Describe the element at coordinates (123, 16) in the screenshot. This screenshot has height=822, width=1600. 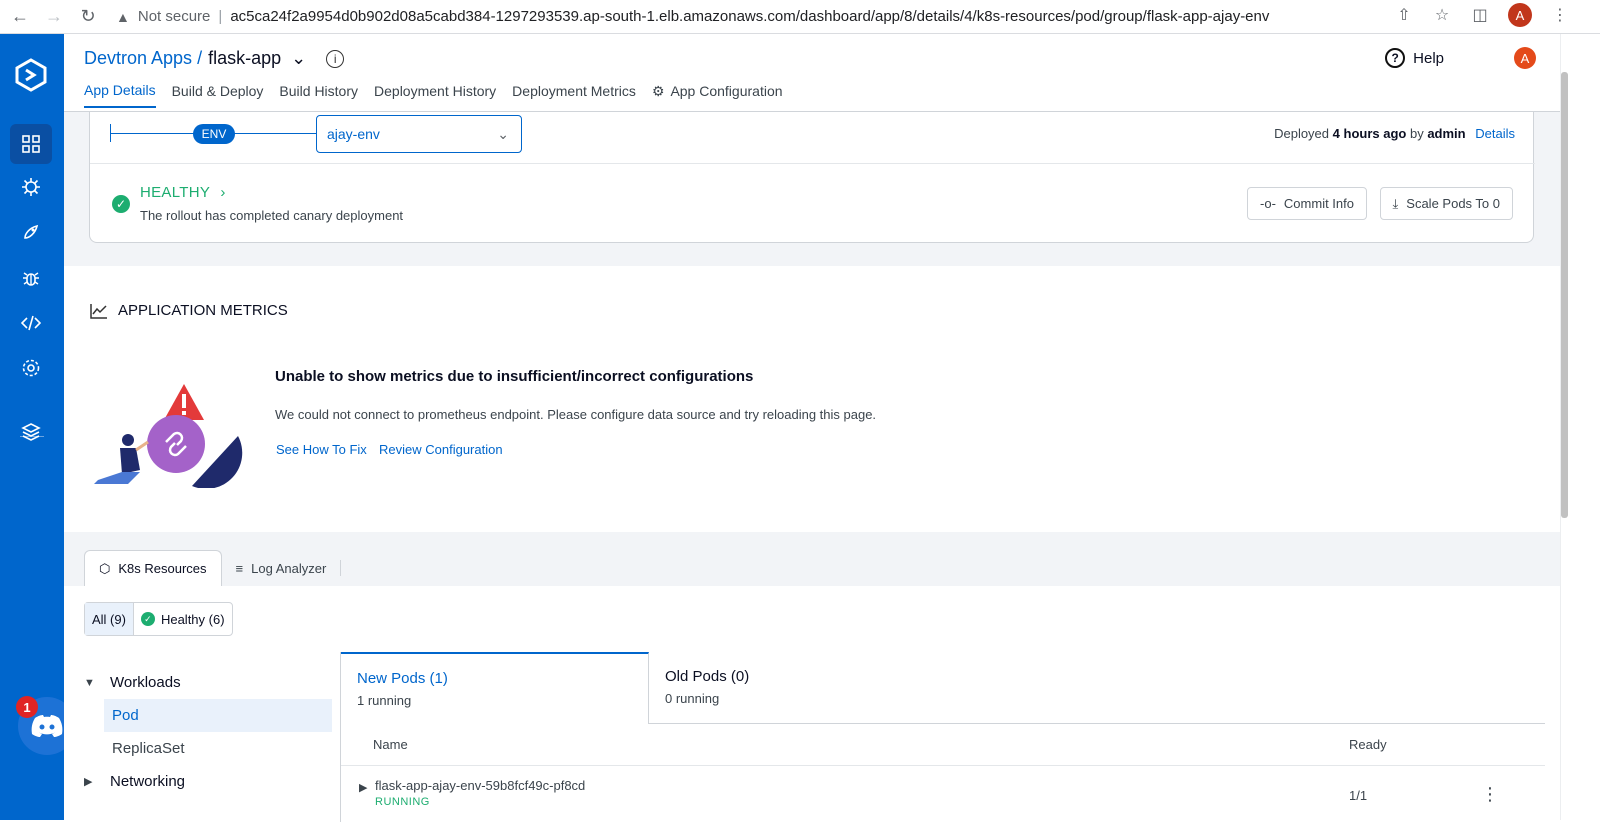
I see `warning-icon: ▲` at that location.